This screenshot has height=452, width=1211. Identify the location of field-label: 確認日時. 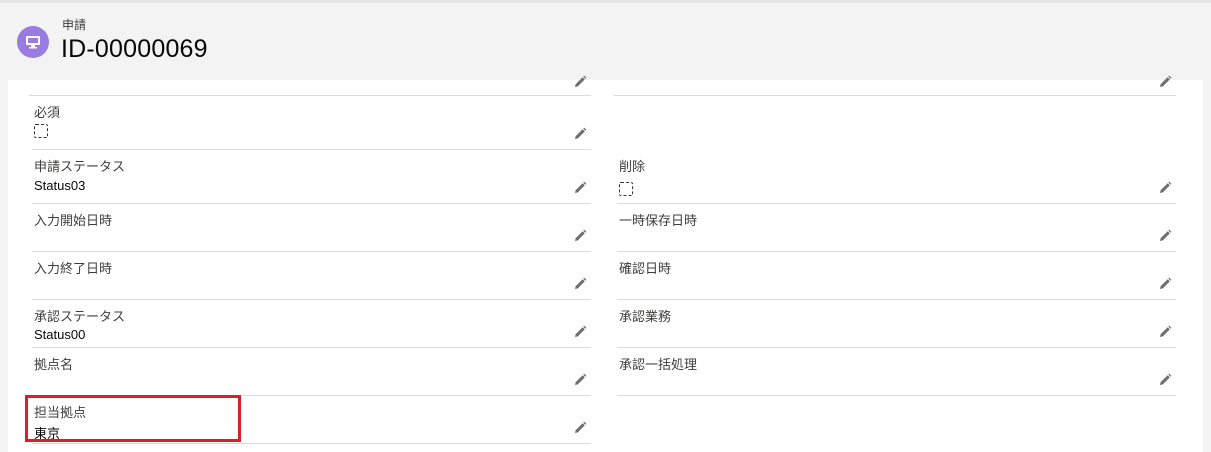
(645, 268).